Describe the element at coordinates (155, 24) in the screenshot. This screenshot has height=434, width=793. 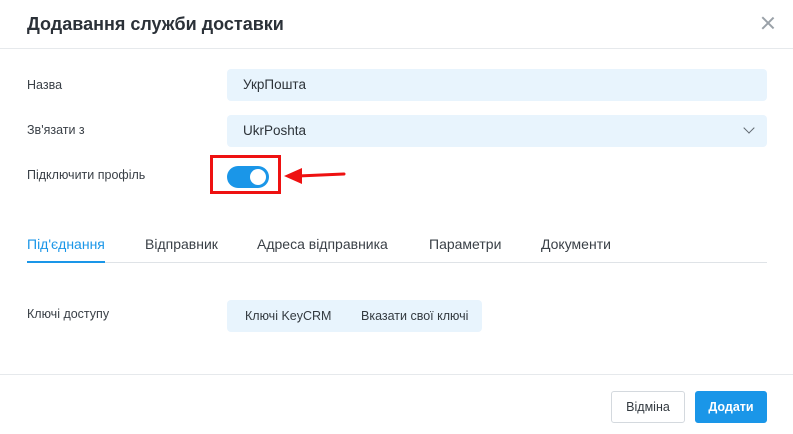
I see `dialog-title: Додавання служби доставки` at that location.